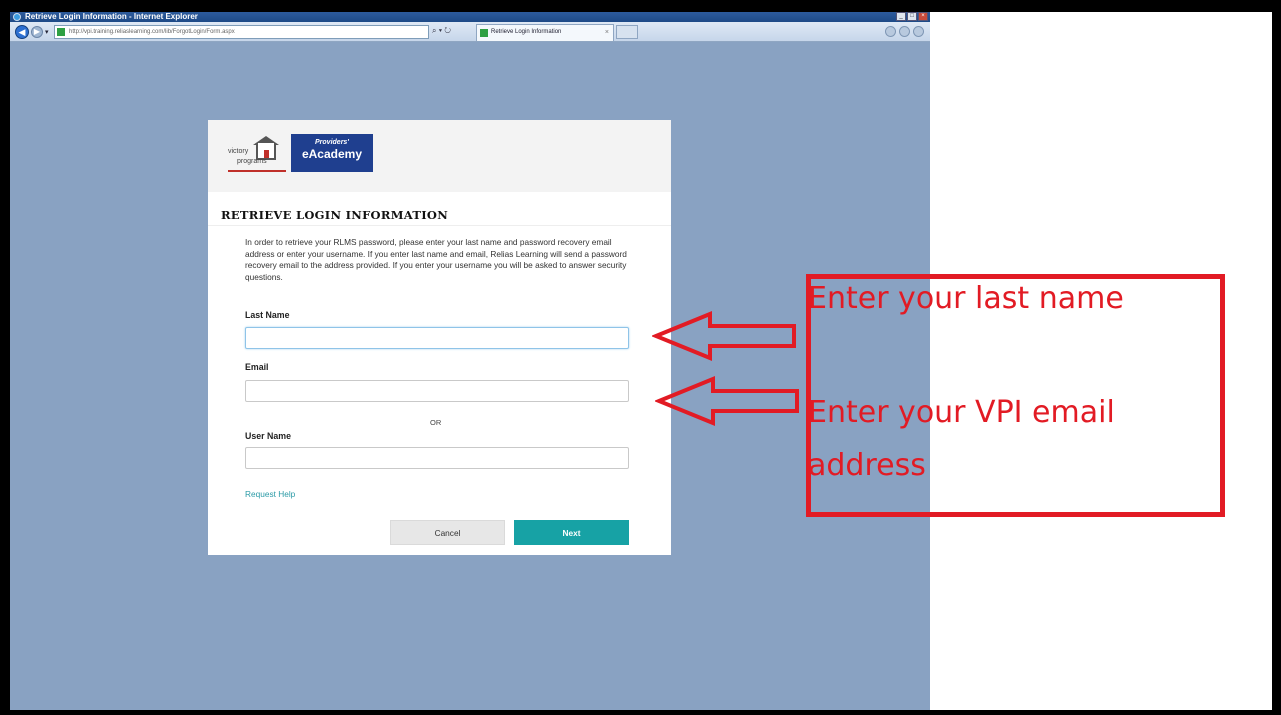 The image size is (1281, 715). Describe the element at coordinates (571, 532) in the screenshot. I see `next-button: Next` at that location.